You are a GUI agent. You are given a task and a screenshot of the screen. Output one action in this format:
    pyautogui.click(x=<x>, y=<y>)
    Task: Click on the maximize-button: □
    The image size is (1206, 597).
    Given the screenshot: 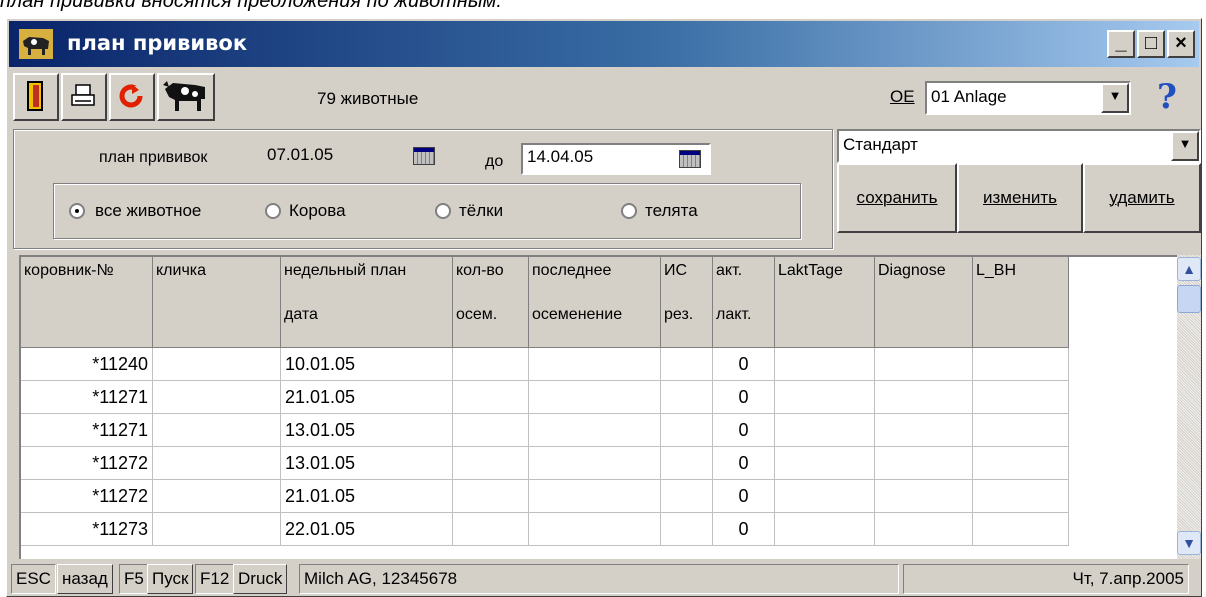 What is the action you would take?
    pyautogui.click(x=1151, y=44)
    